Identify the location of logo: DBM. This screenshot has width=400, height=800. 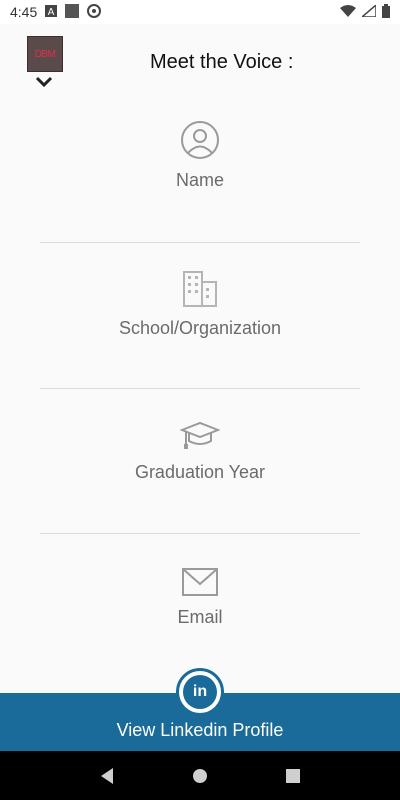
(45, 54).